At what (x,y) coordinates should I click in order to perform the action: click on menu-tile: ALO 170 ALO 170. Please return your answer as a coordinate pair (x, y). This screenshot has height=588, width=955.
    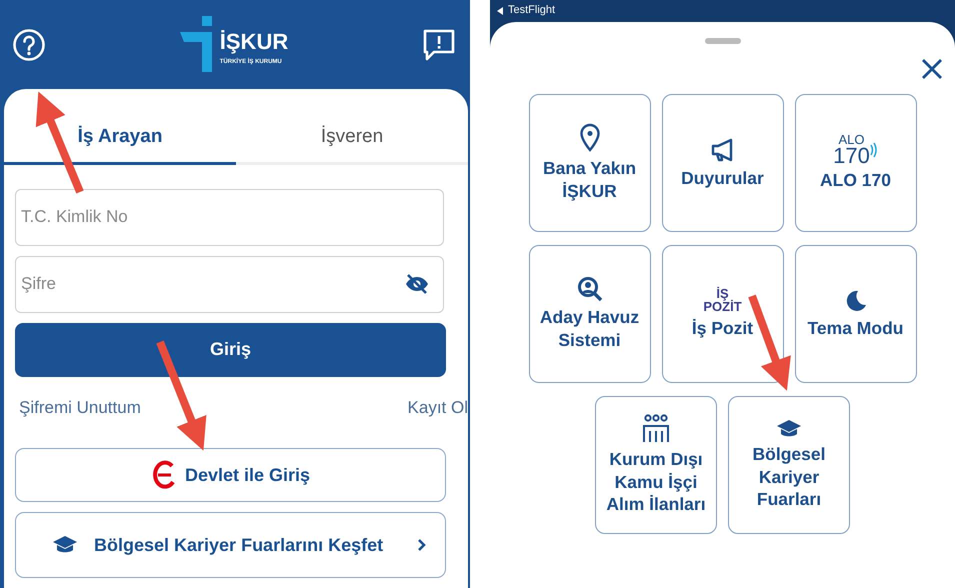
    Looking at the image, I should click on (855, 163).